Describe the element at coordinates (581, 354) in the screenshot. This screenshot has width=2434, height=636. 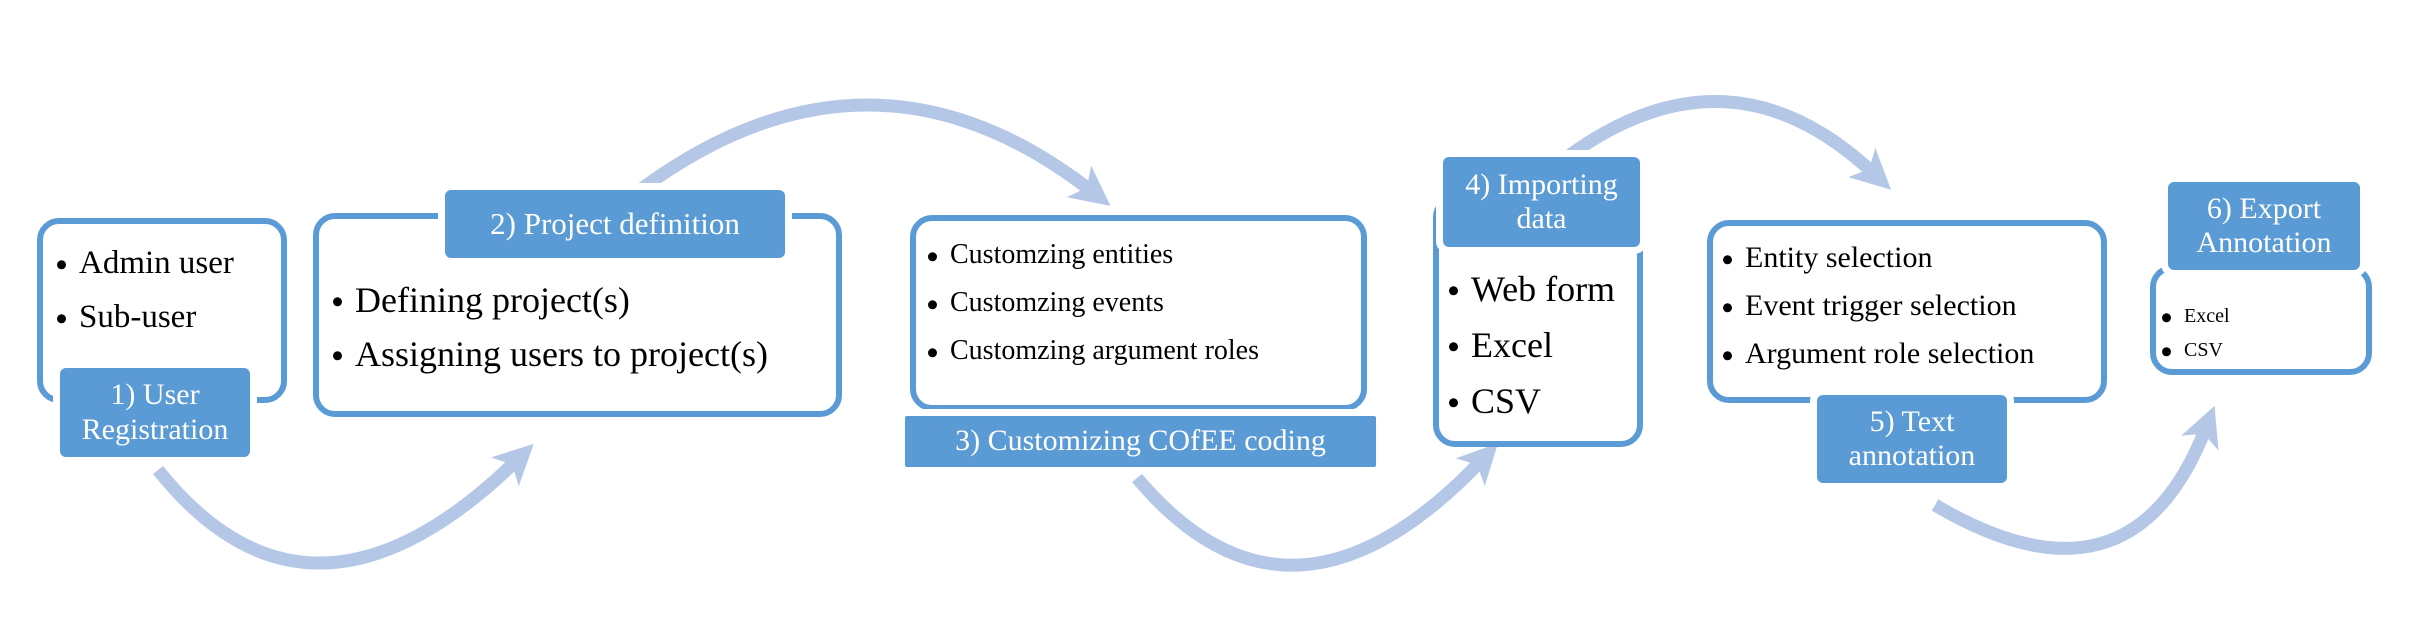
I see `step-2-item: Assigning users to project(s)` at that location.